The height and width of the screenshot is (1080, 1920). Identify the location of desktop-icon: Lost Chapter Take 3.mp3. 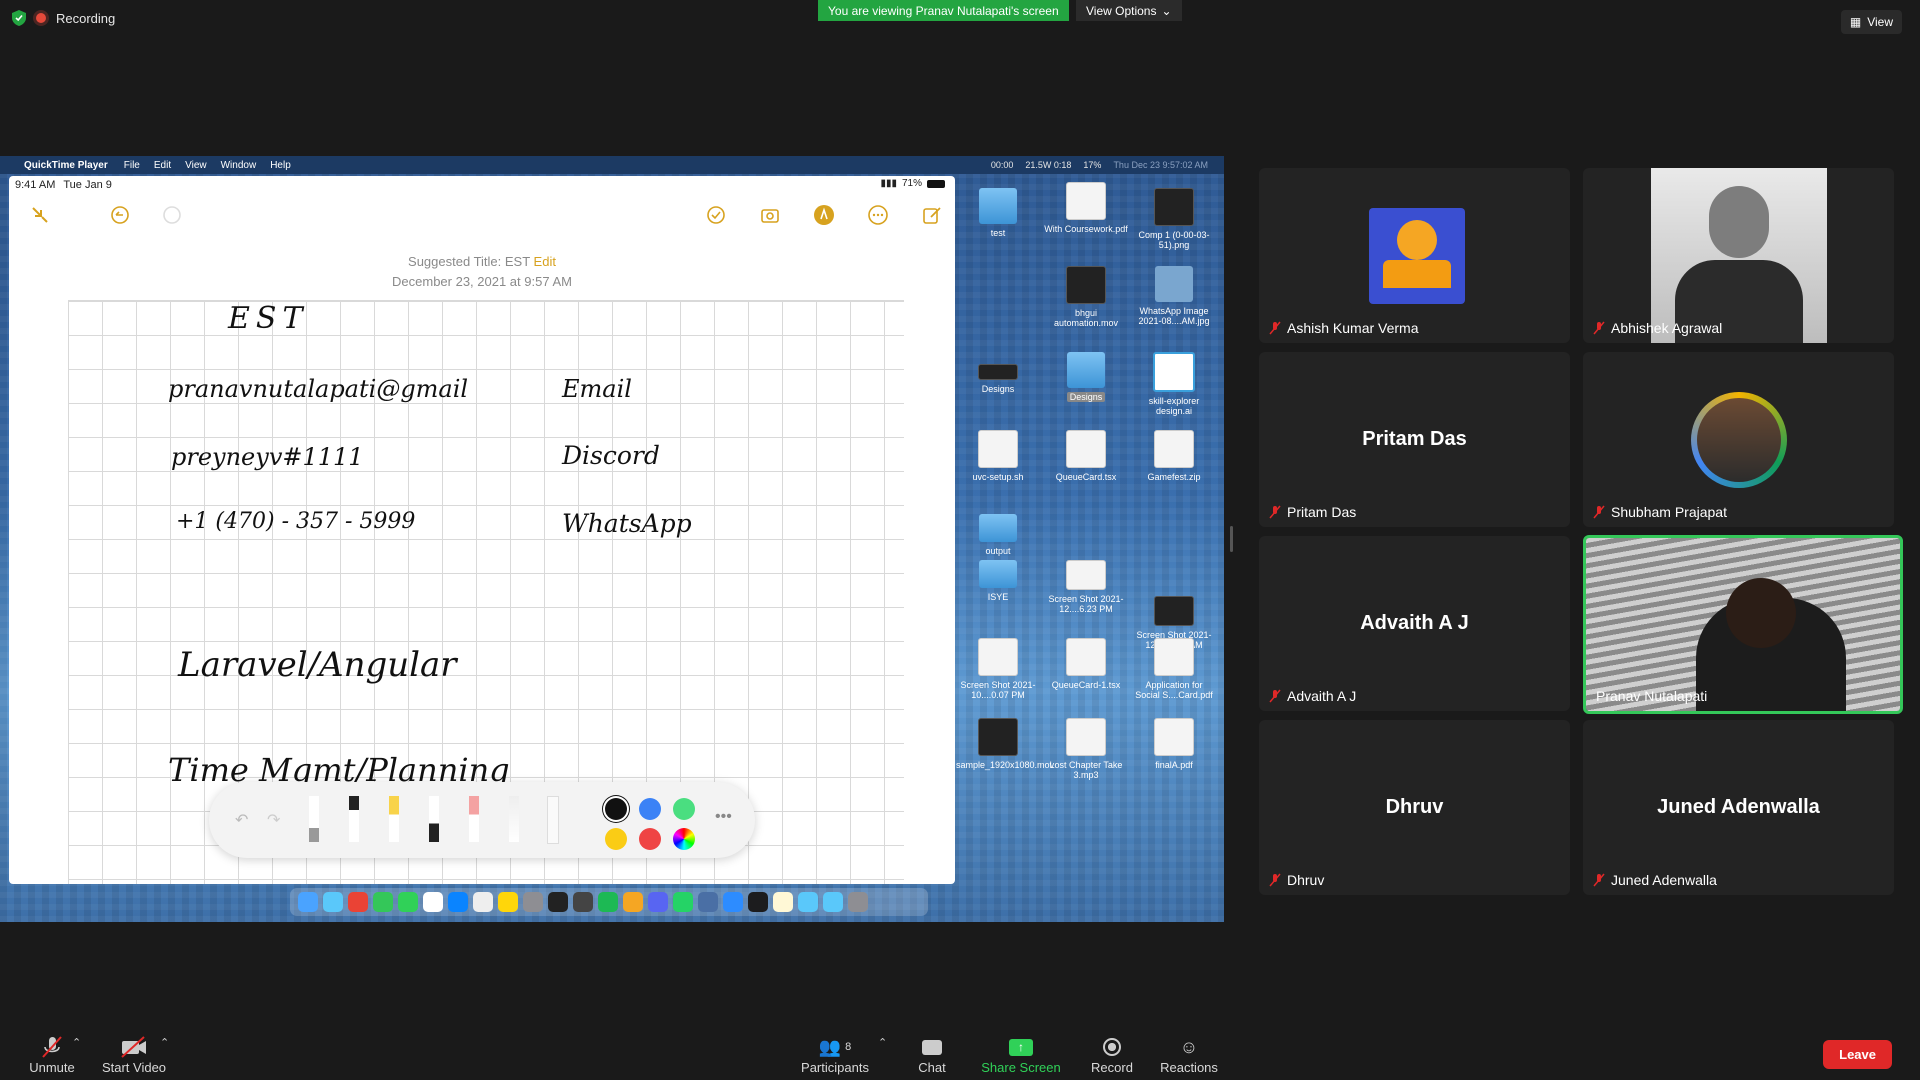
(1086, 749).